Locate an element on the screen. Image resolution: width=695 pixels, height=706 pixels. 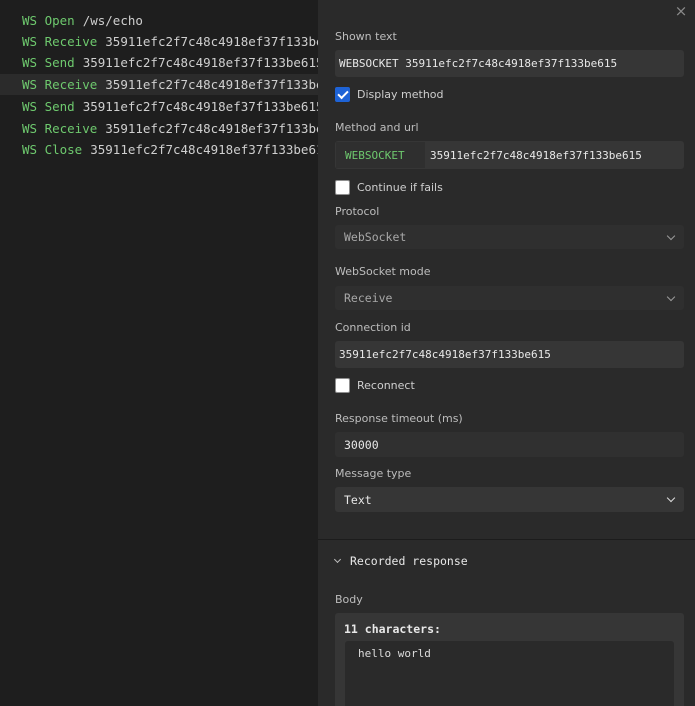
shown-text-label: Shown text is located at coordinates (366, 36).